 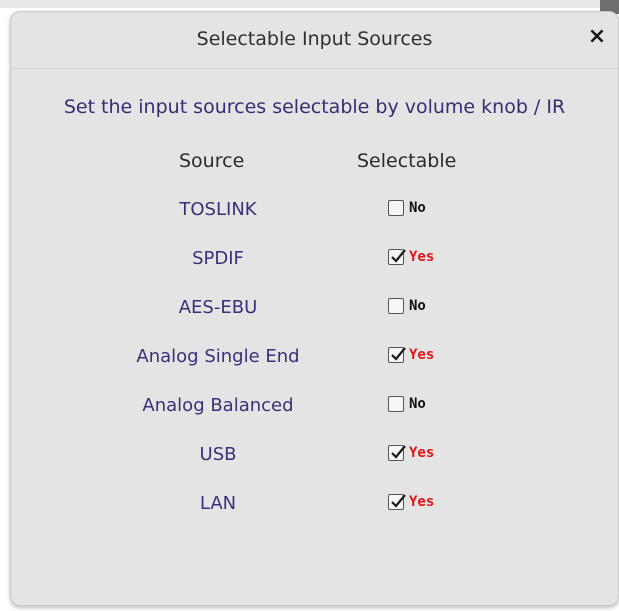 I want to click on source-row: Analog Single End Yes, so click(x=314, y=357).